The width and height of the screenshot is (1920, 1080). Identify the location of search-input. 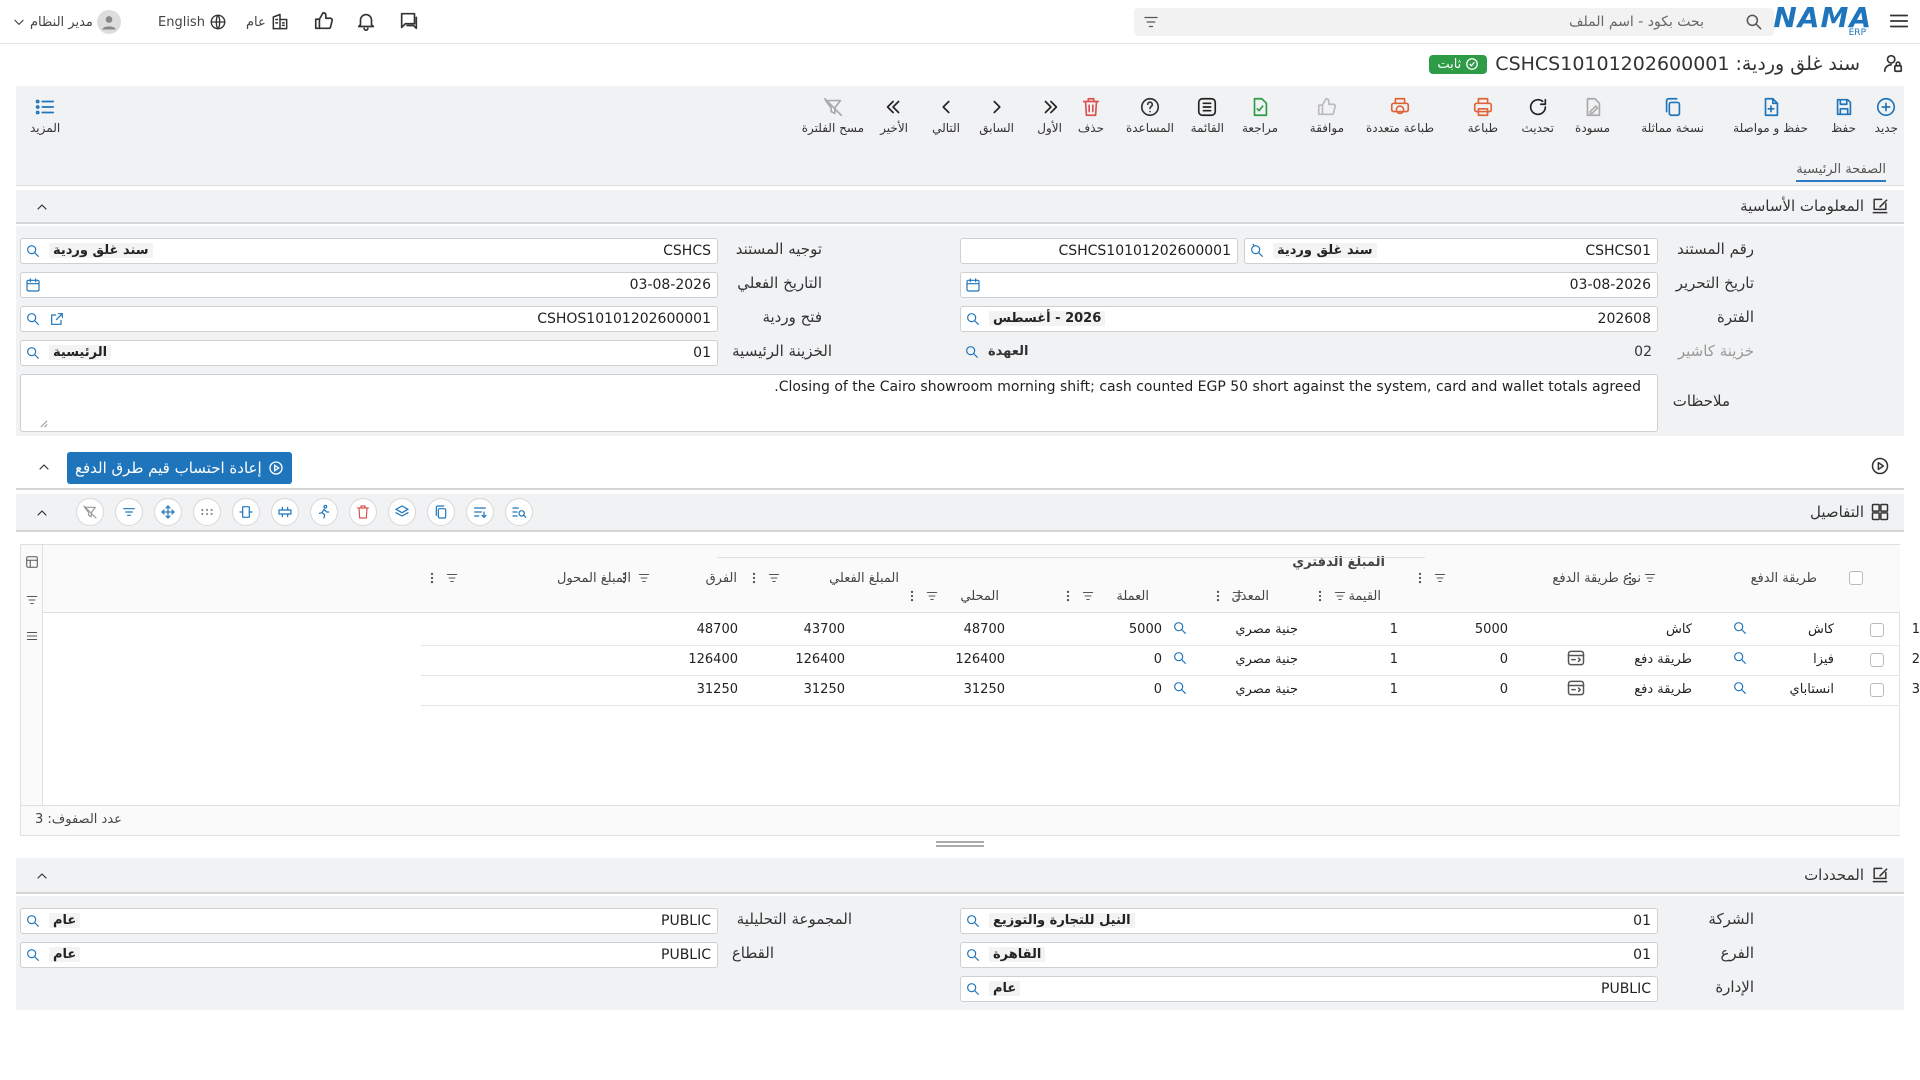
(1454, 22).